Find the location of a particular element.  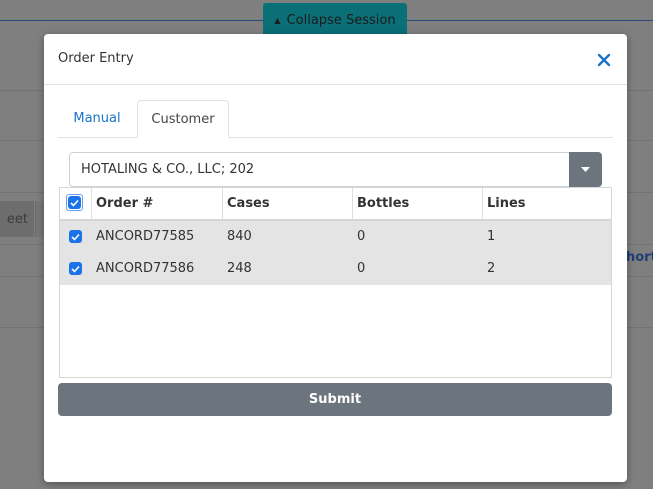

tab-customer-label: Customer is located at coordinates (183, 119).